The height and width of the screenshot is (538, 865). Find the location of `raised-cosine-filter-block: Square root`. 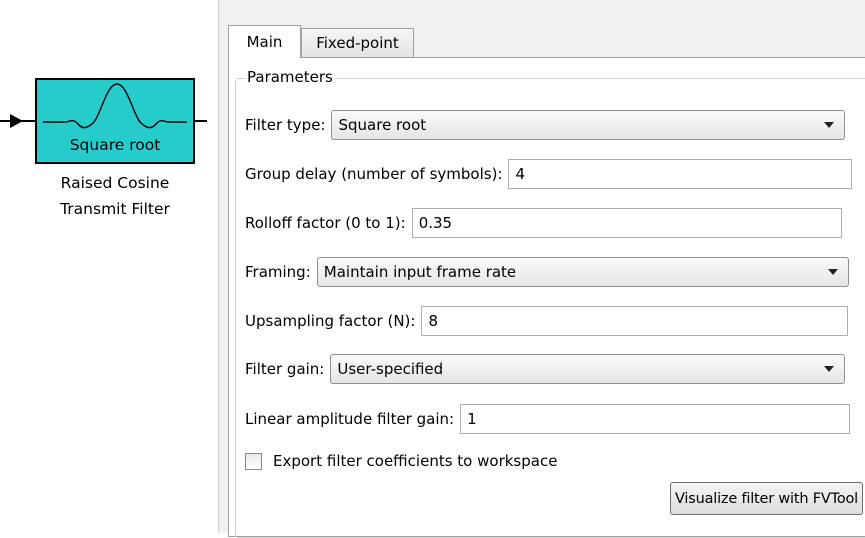

raised-cosine-filter-block: Square root is located at coordinates (115, 121).